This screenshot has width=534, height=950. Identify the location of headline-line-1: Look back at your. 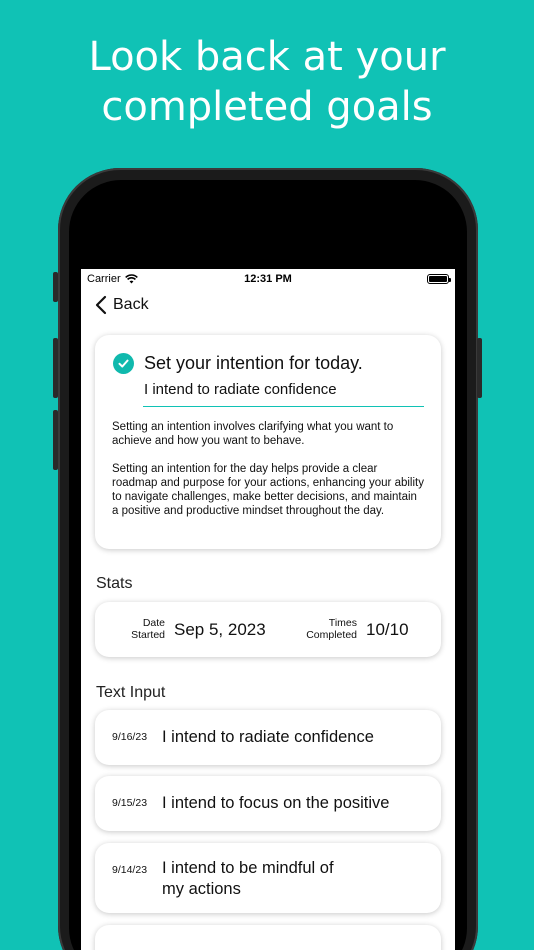
(267, 57).